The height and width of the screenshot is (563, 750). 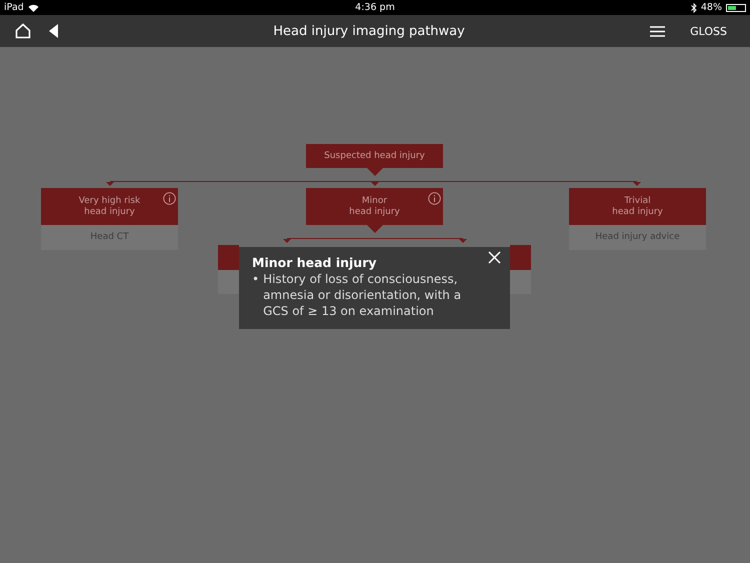 I want to click on popup-text: History of loss of consciousness, amnesia or disorientation, with a GCS of ≥ 13 on examination, so click(x=362, y=295).